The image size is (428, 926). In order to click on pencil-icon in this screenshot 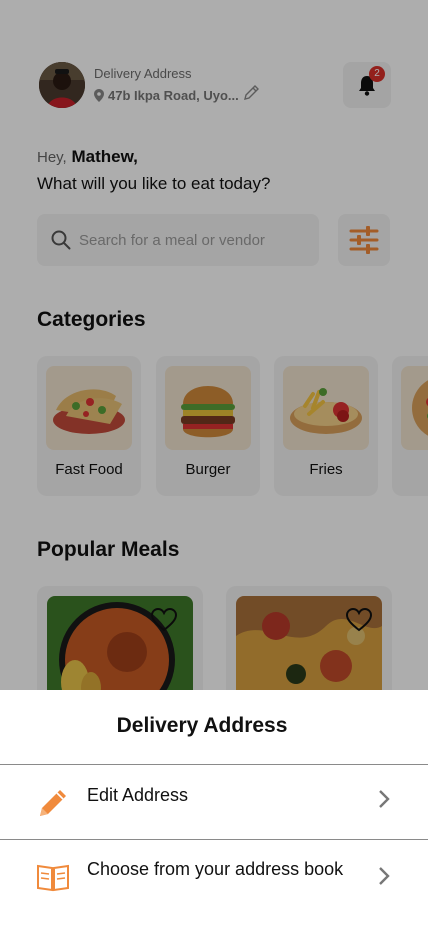, I will do `click(53, 803)`.